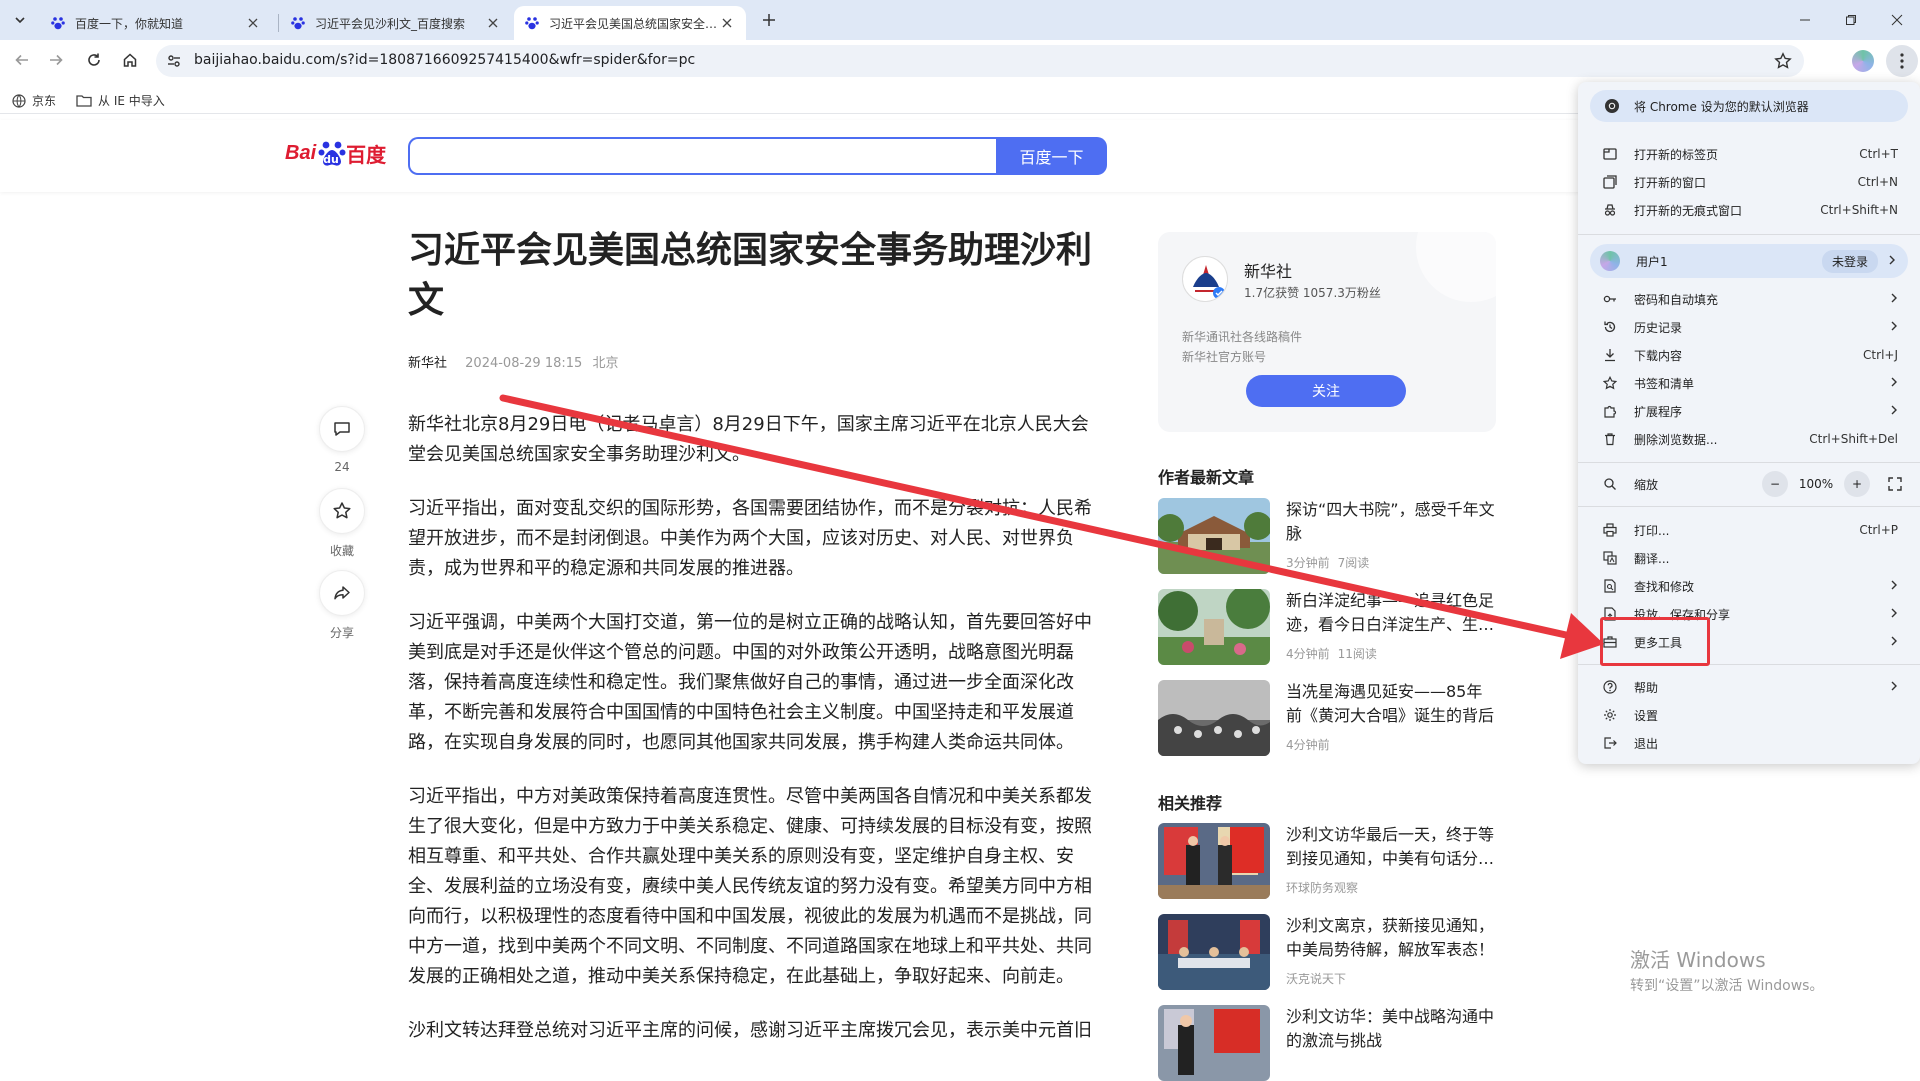 Image resolution: width=1920 pixels, height=1081 pixels. Describe the element at coordinates (1610, 261) in the screenshot. I see `user-avatar-icon` at that location.